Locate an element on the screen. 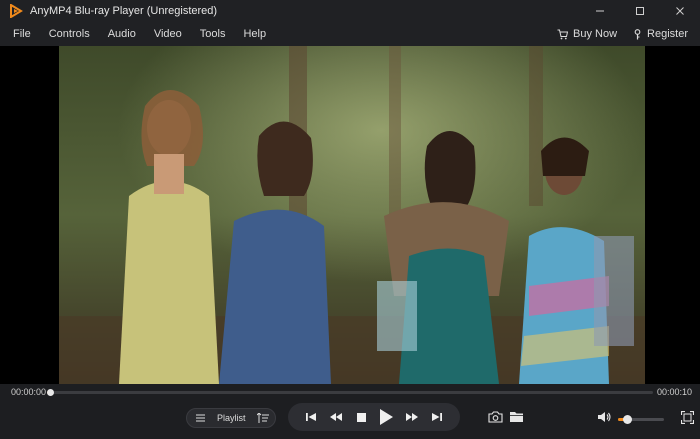 The height and width of the screenshot is (439, 700). skip-previous-icon is located at coordinates (310, 417).